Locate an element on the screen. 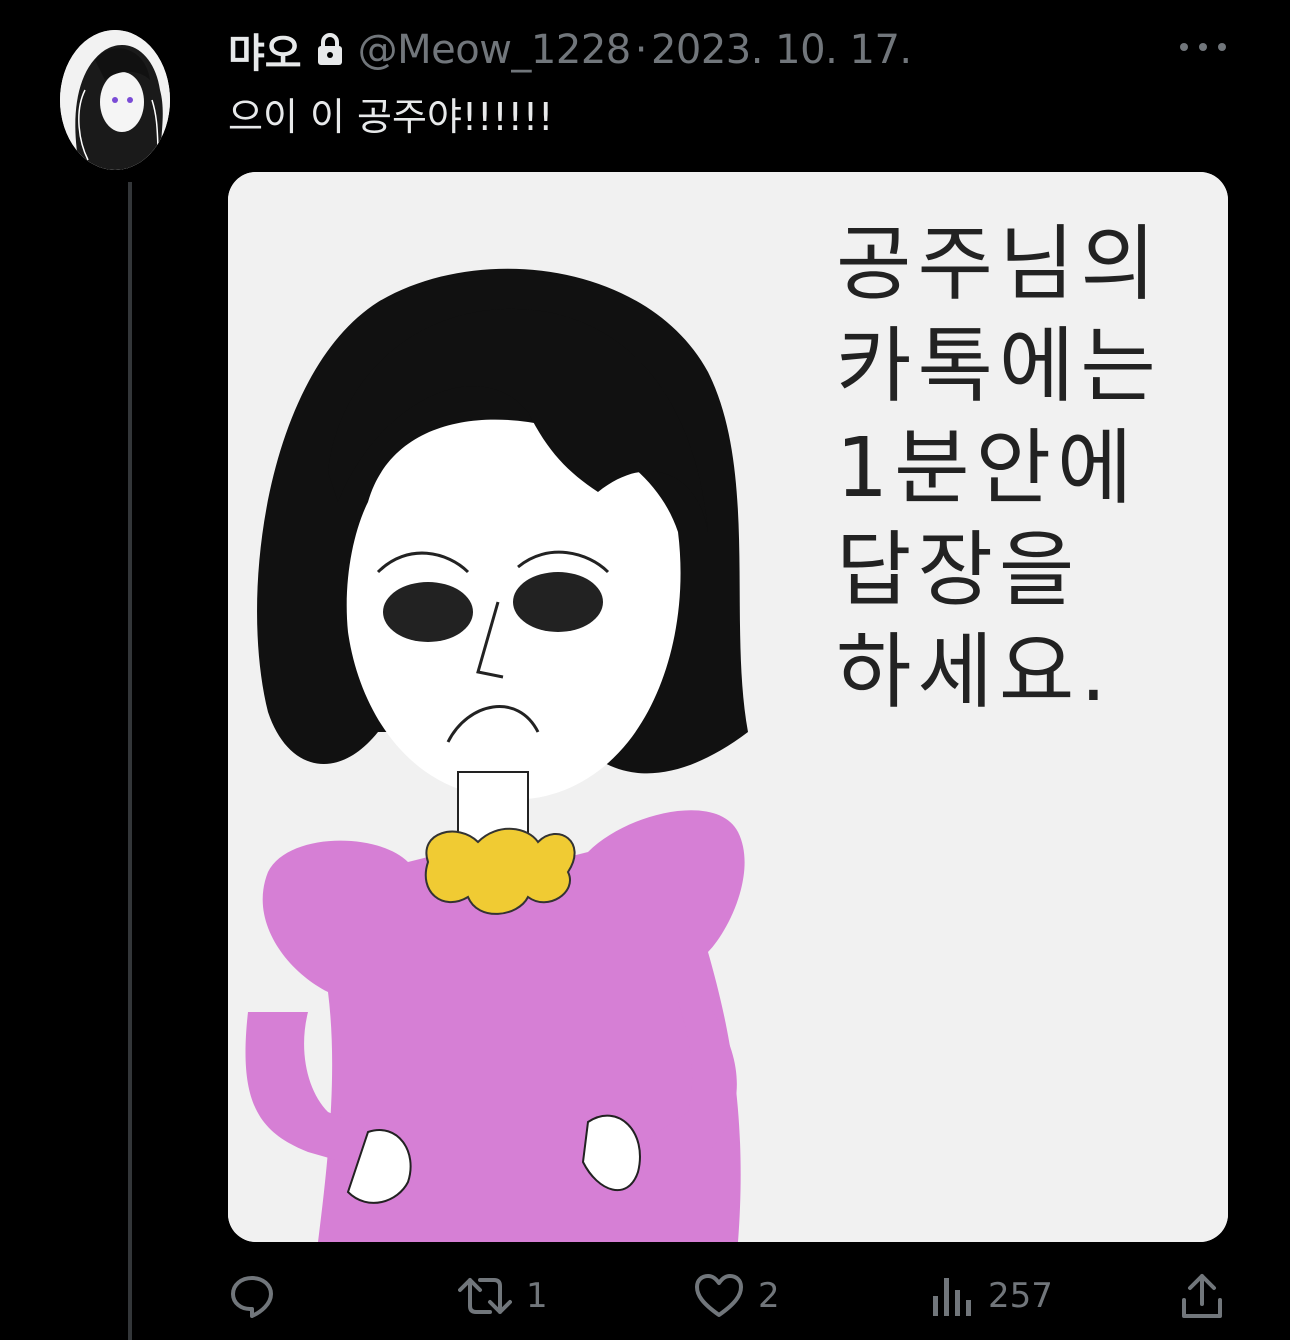 Image resolution: width=1290 pixels, height=1340 pixels. tweet-text: 으이 이 공주야!!!!!! is located at coordinates (391, 117).